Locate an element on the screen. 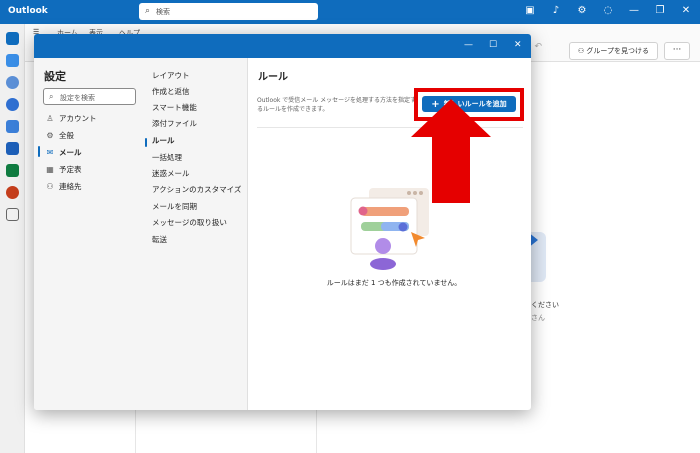 The width and height of the screenshot is (700, 453). category-mail: ✉ メール is located at coordinates (63, 152).